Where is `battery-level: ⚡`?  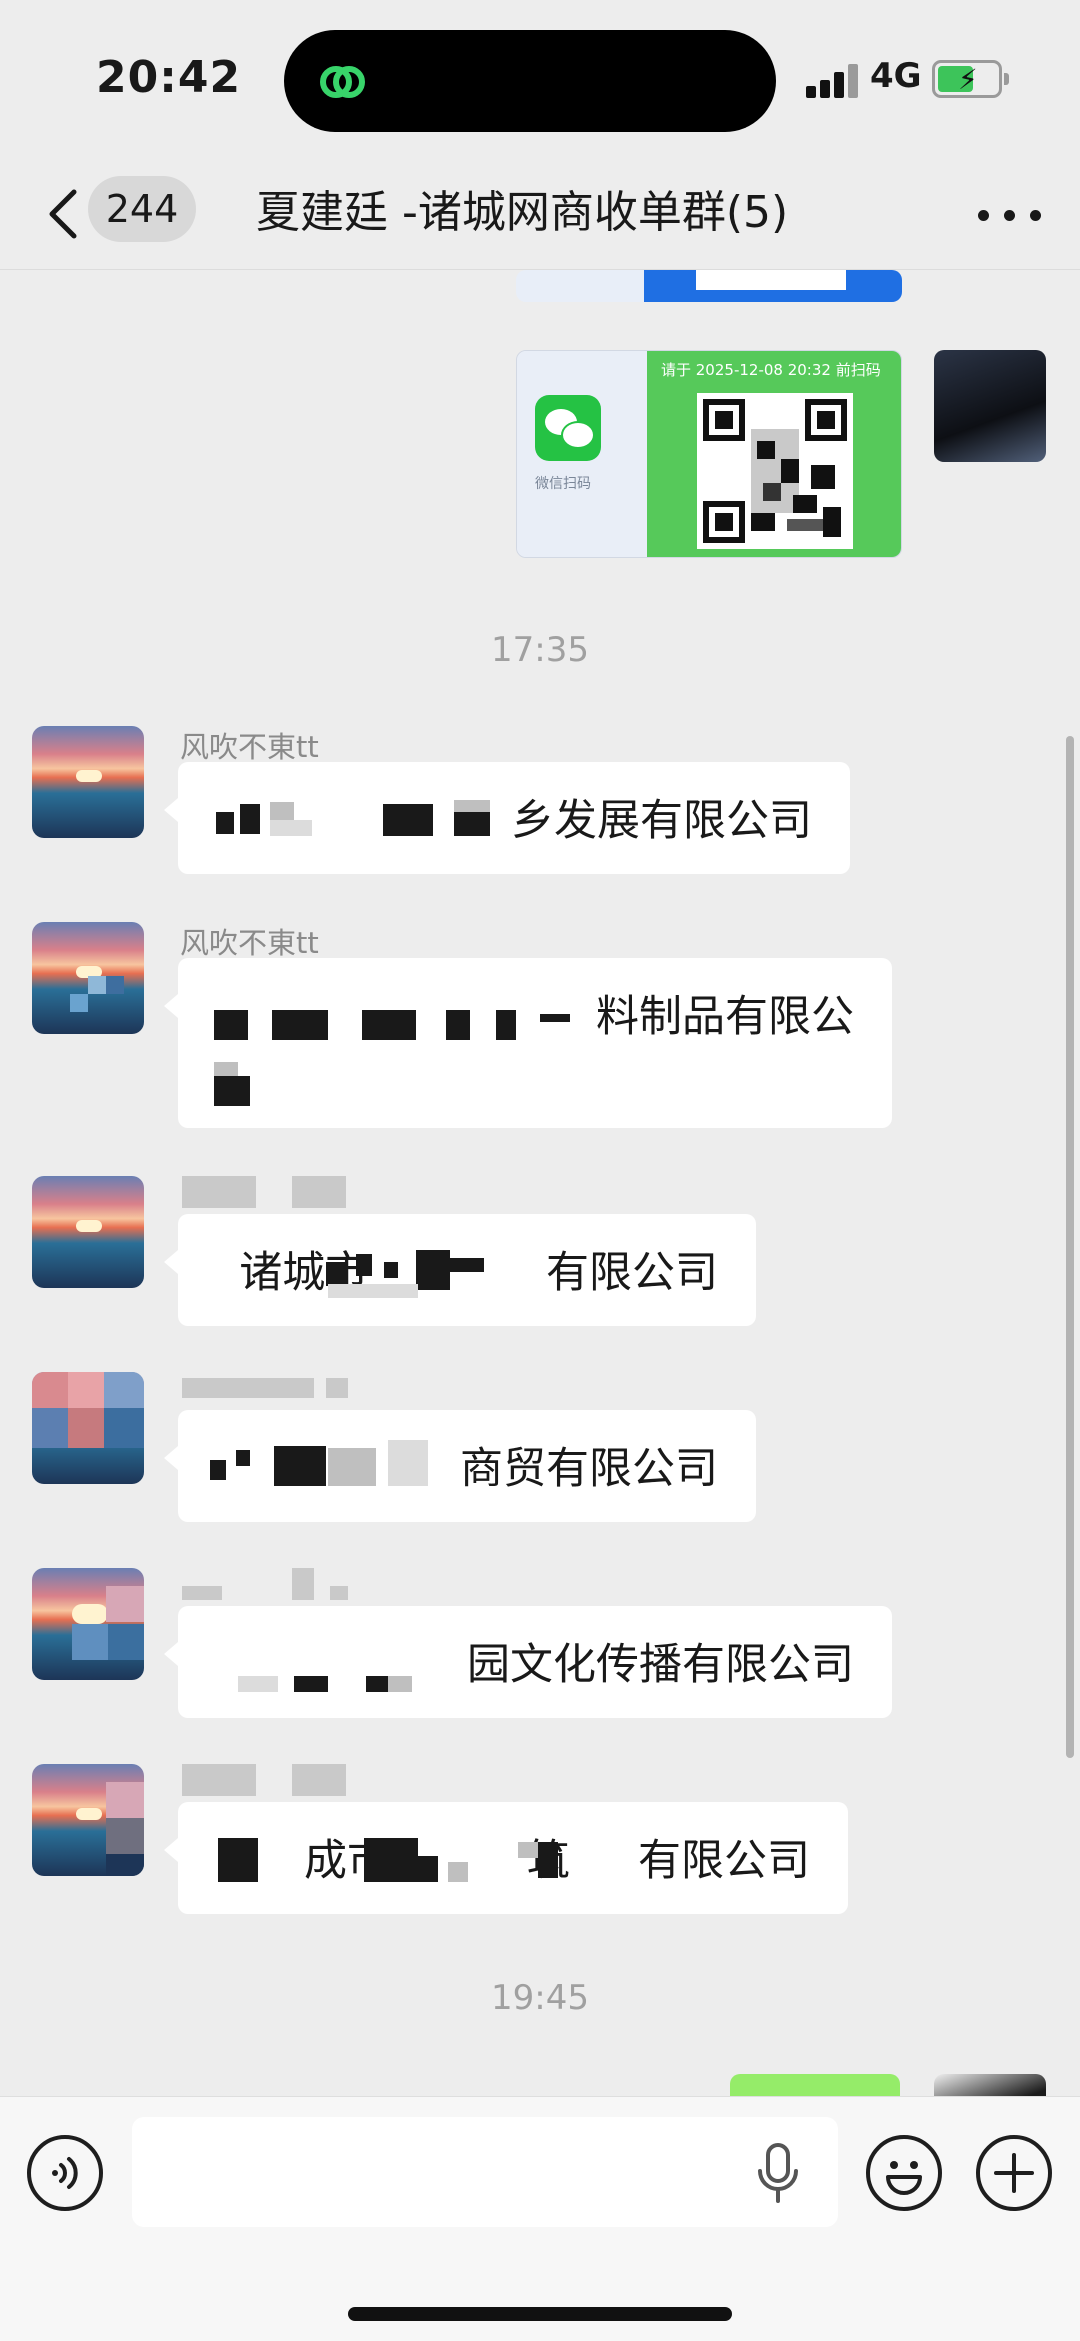 battery-level: ⚡ is located at coordinates (958, 80).